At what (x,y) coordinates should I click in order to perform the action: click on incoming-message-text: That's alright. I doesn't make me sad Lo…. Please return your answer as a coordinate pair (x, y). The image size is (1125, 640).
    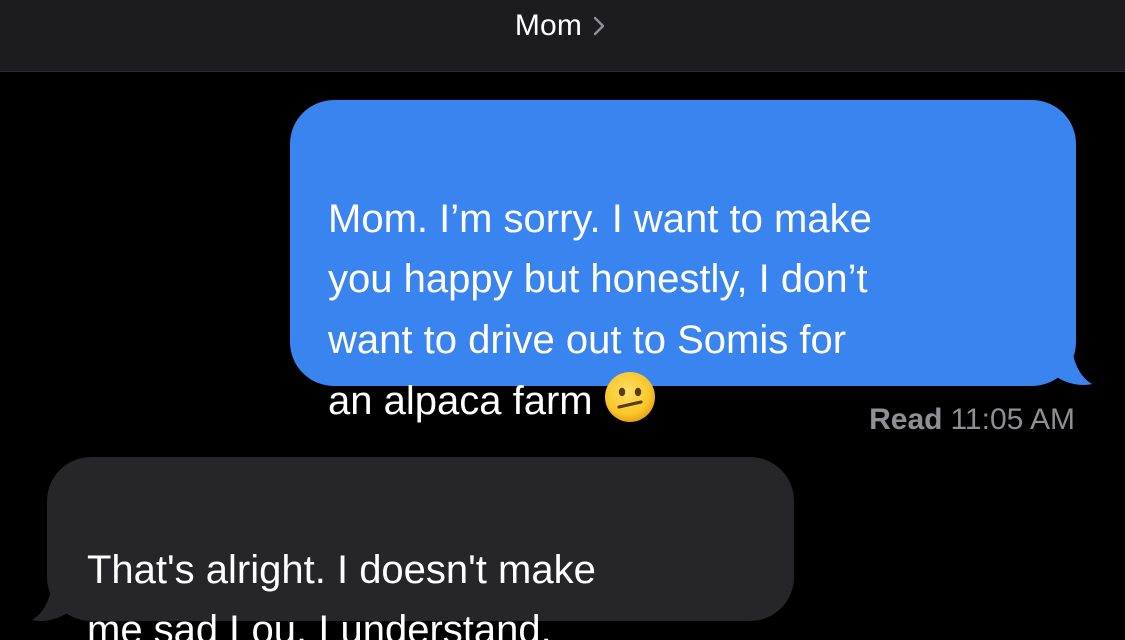
    Looking at the image, I should click on (341, 593).